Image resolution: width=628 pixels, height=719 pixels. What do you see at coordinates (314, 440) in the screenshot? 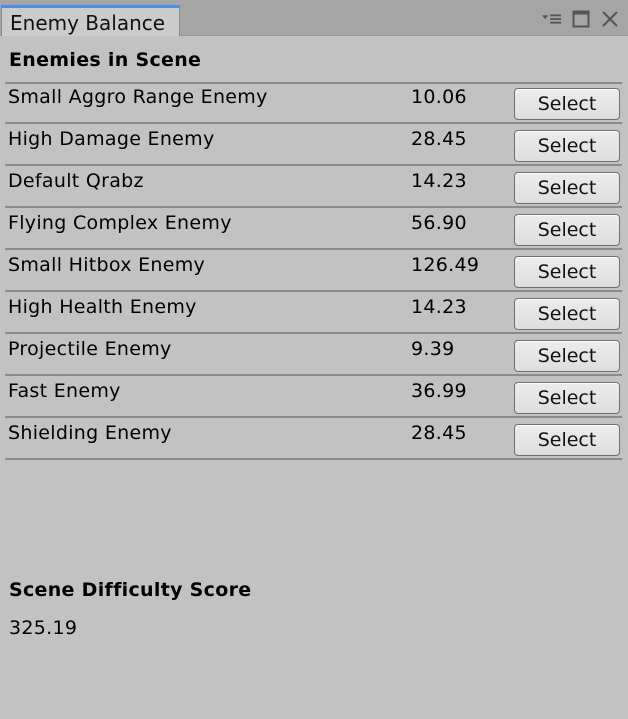
I see `enemy-row: Shielding Enemy 28.45 Select` at bounding box center [314, 440].